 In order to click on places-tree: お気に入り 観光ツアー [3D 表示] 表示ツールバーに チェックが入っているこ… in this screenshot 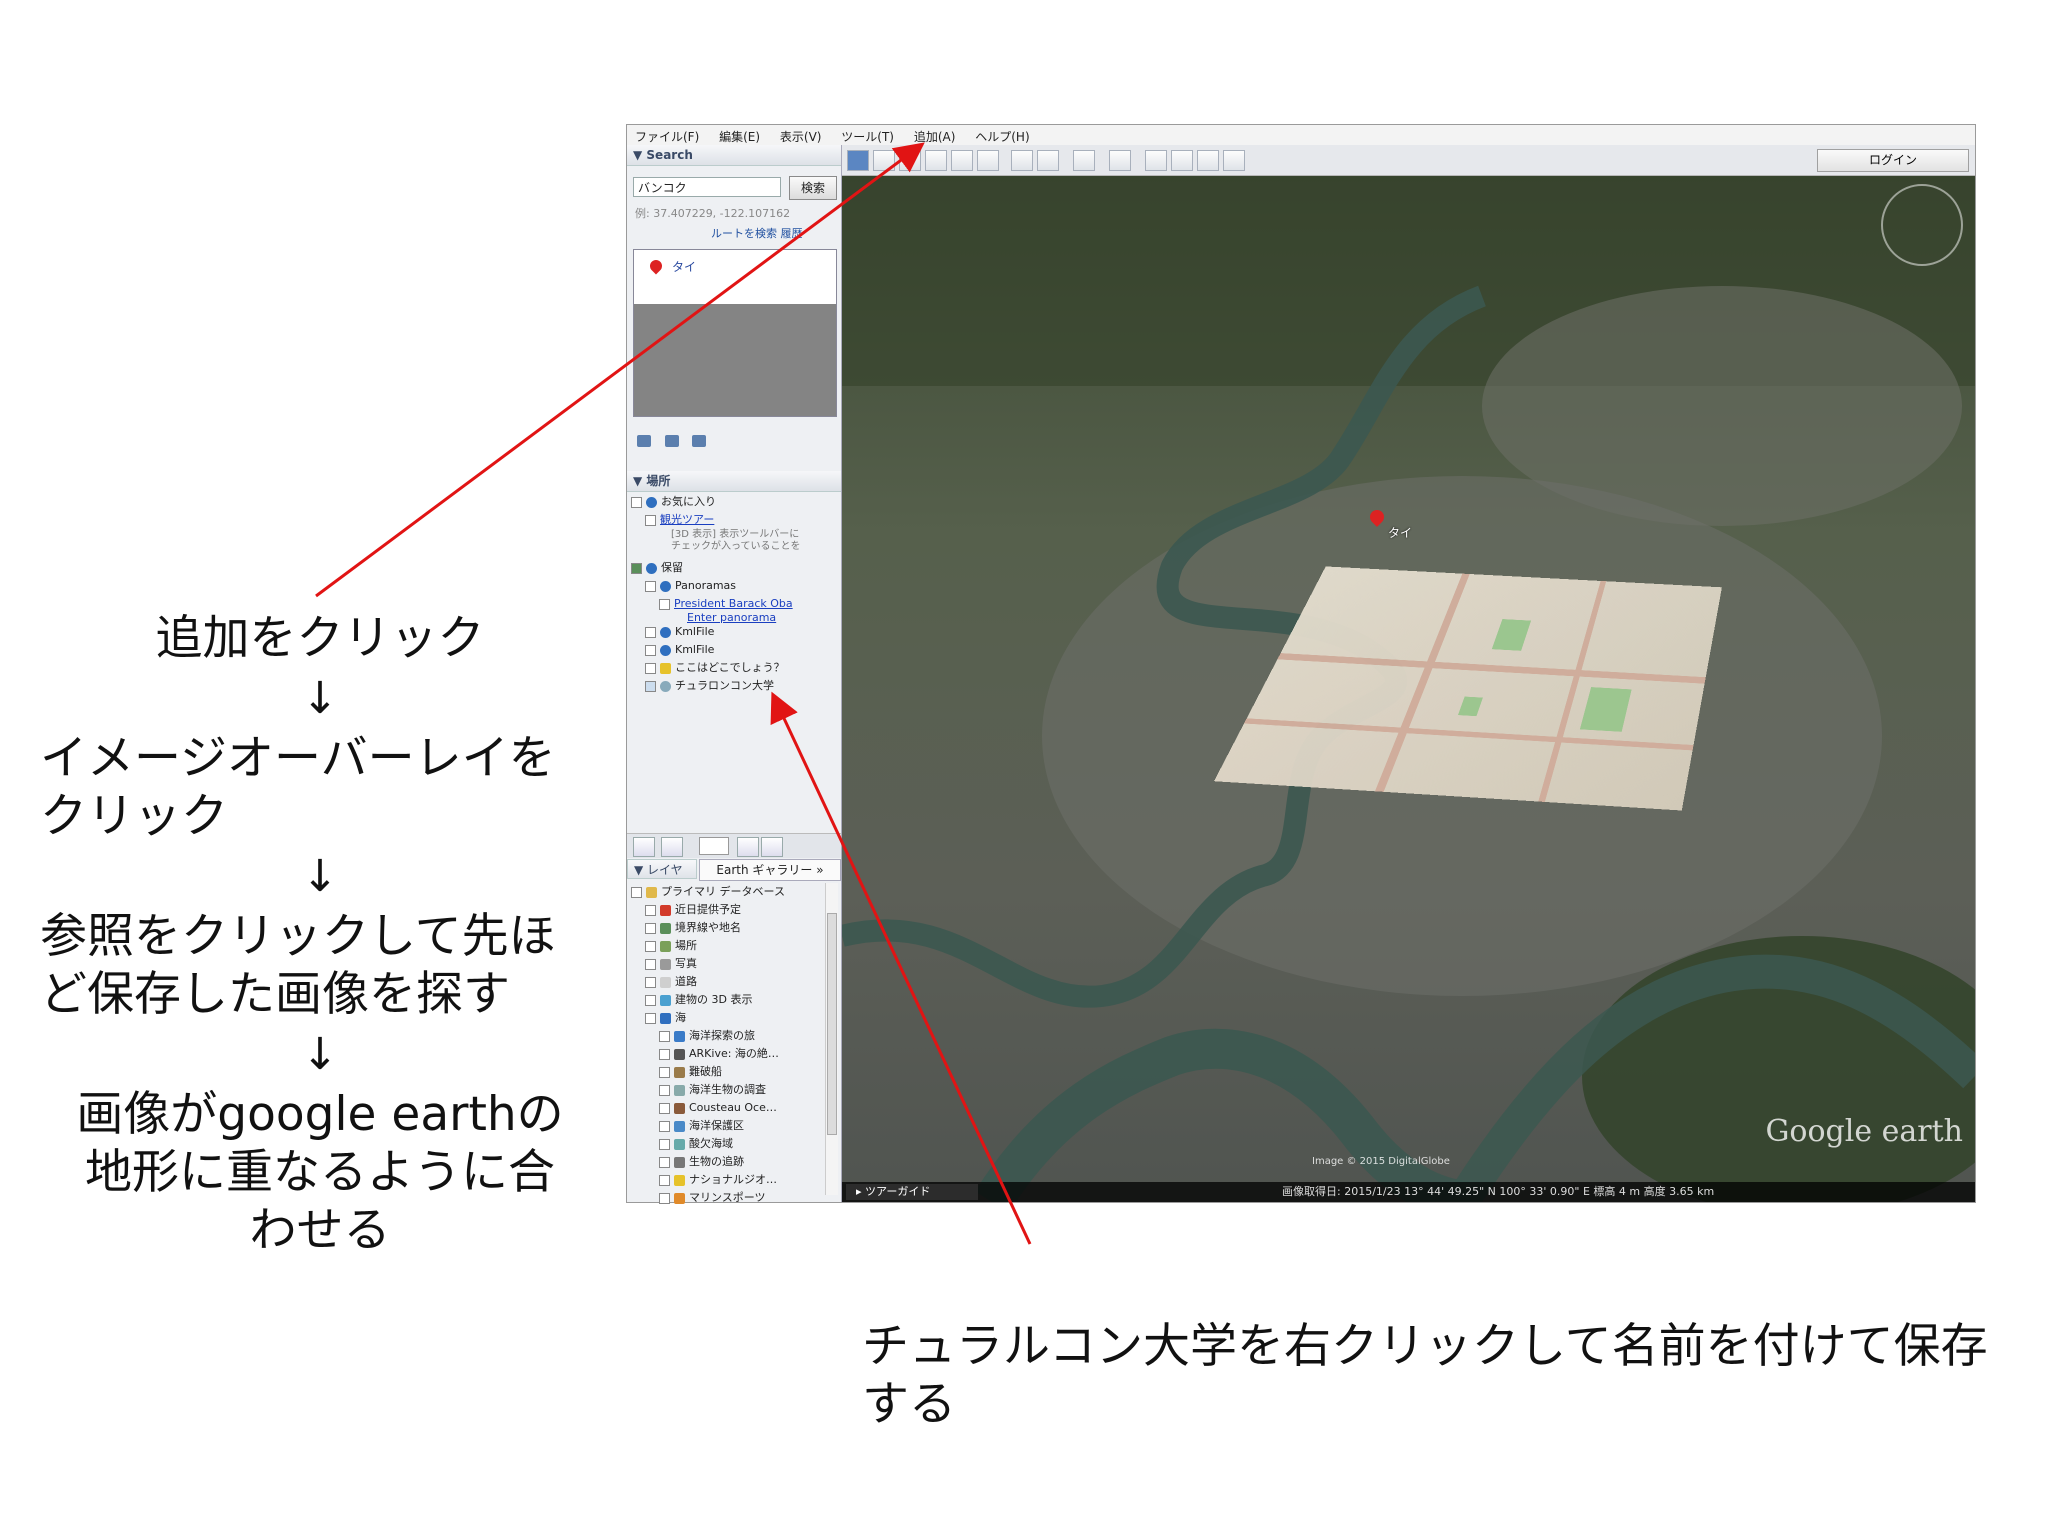, I will do `click(716, 594)`.